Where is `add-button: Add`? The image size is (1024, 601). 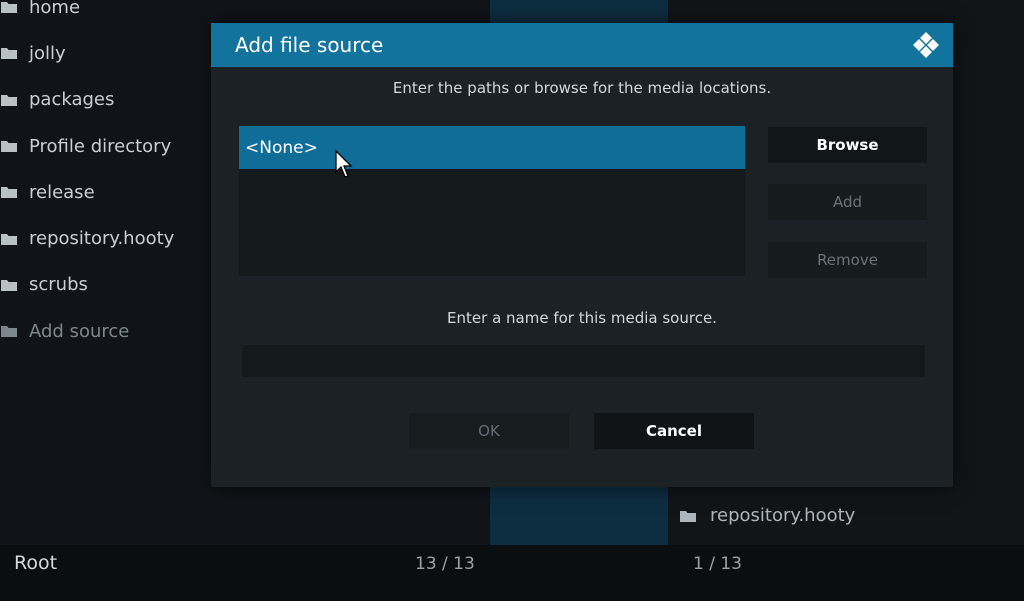 add-button: Add is located at coordinates (847, 202).